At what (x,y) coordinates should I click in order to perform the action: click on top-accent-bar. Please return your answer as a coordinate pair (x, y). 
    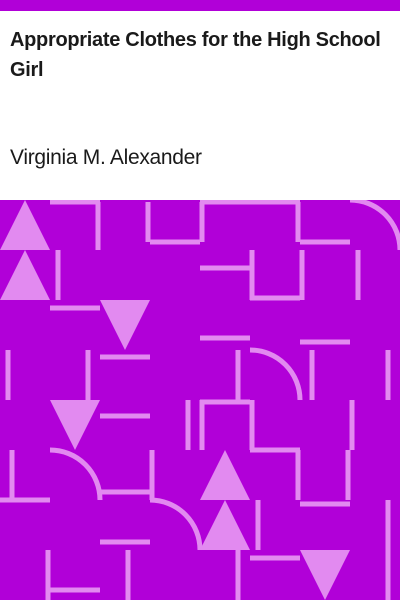
    Looking at the image, I should click on (200, 5).